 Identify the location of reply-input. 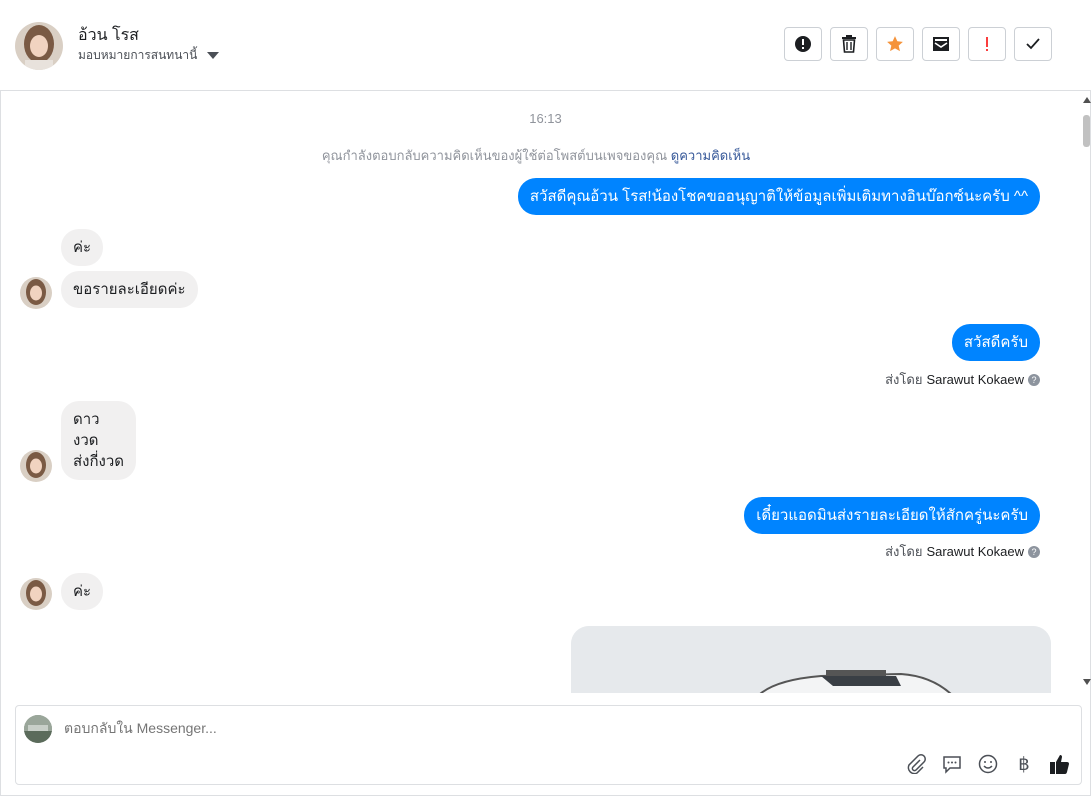
(514, 728).